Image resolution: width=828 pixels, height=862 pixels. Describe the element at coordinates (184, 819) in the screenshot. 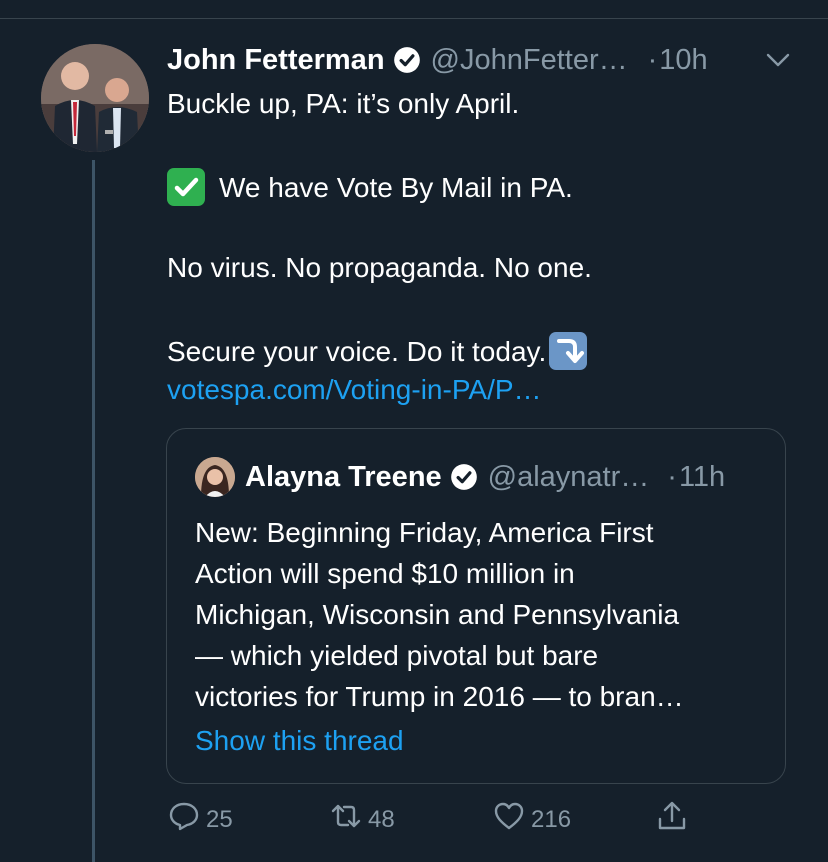

I see `reply-icon` at that location.